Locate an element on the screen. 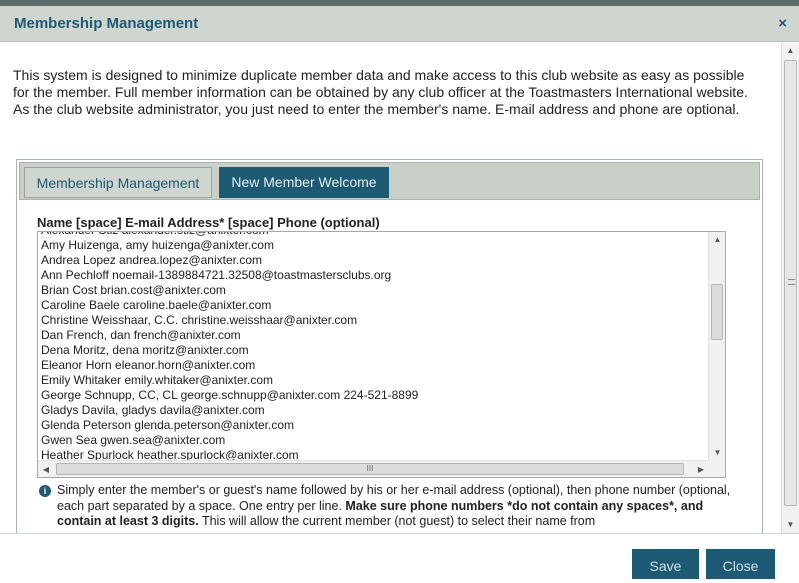 The image size is (799, 583). close-button: Close is located at coordinates (740, 564).